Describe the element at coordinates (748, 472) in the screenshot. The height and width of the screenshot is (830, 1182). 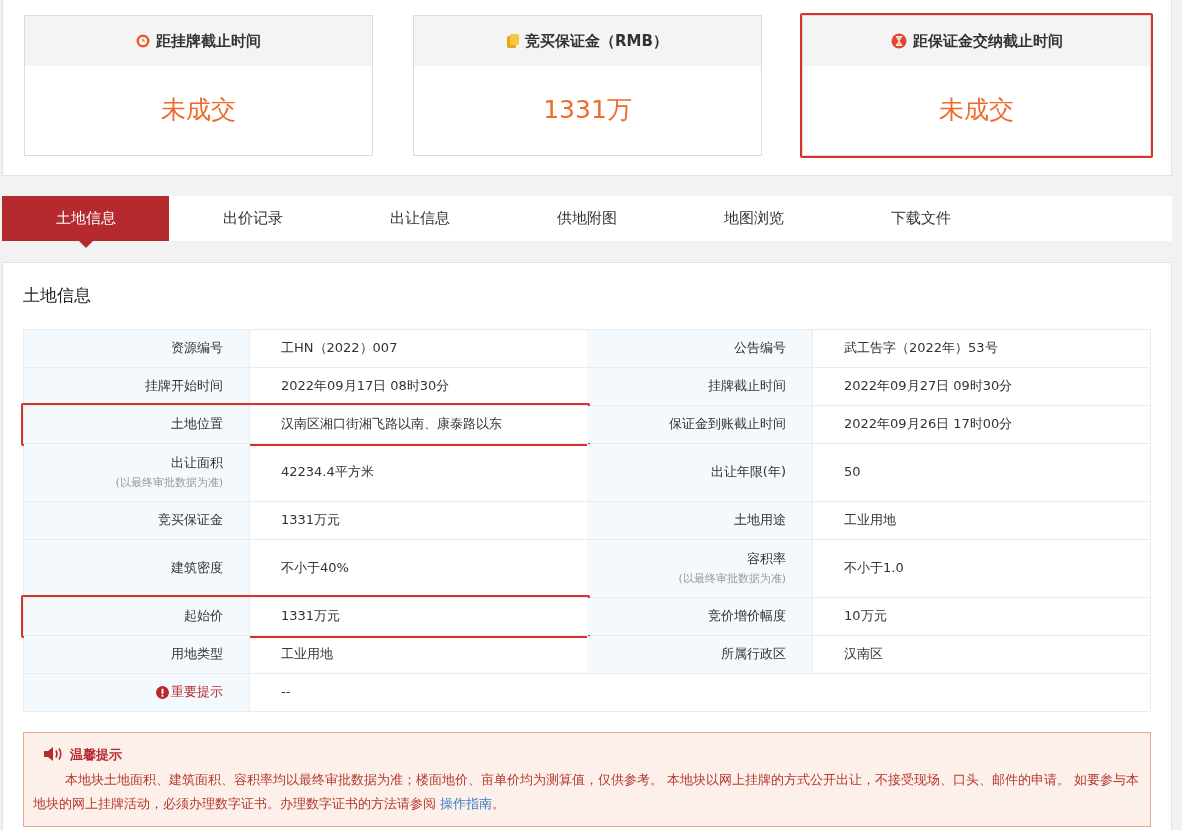
I see `field-label: 出让年限(年)` at that location.